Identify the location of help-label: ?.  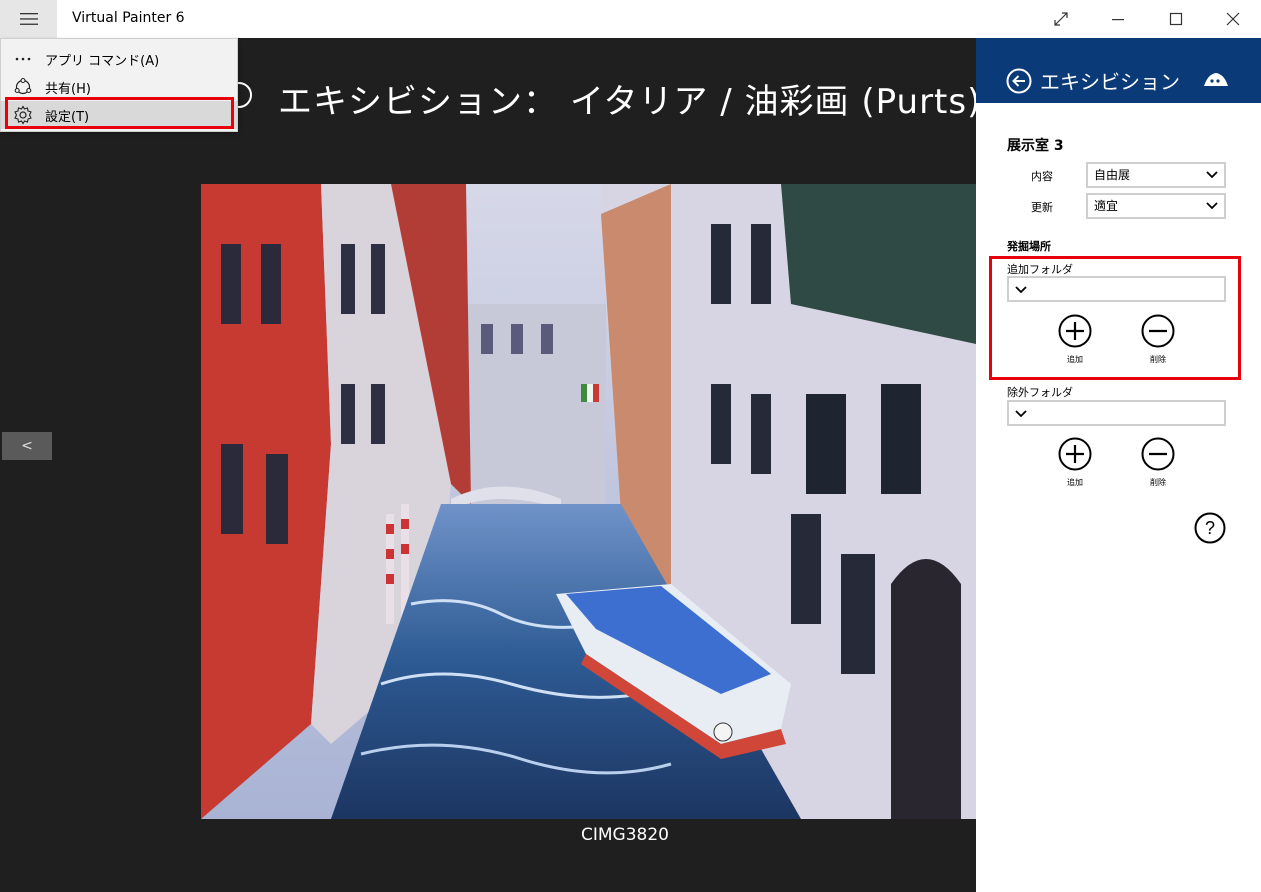
(1210, 528).